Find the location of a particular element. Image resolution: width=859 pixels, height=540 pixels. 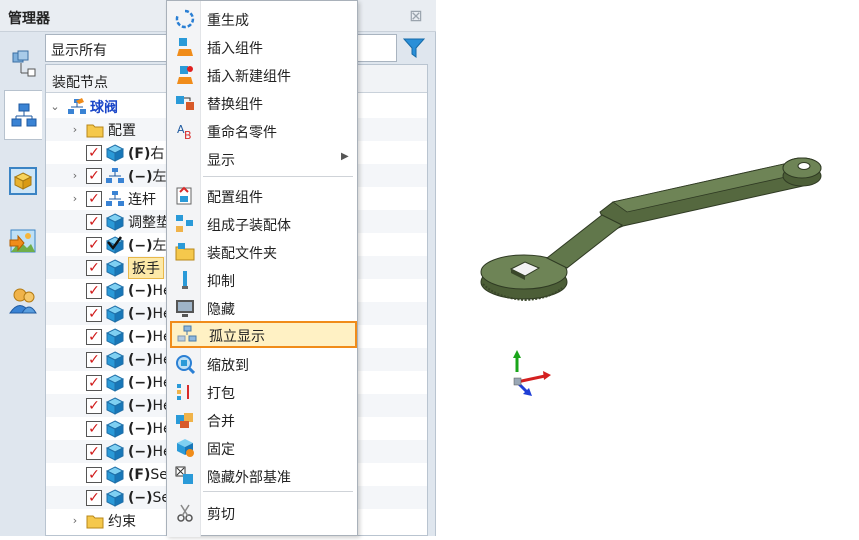

subassembly-icon is located at coordinates (115, 176).